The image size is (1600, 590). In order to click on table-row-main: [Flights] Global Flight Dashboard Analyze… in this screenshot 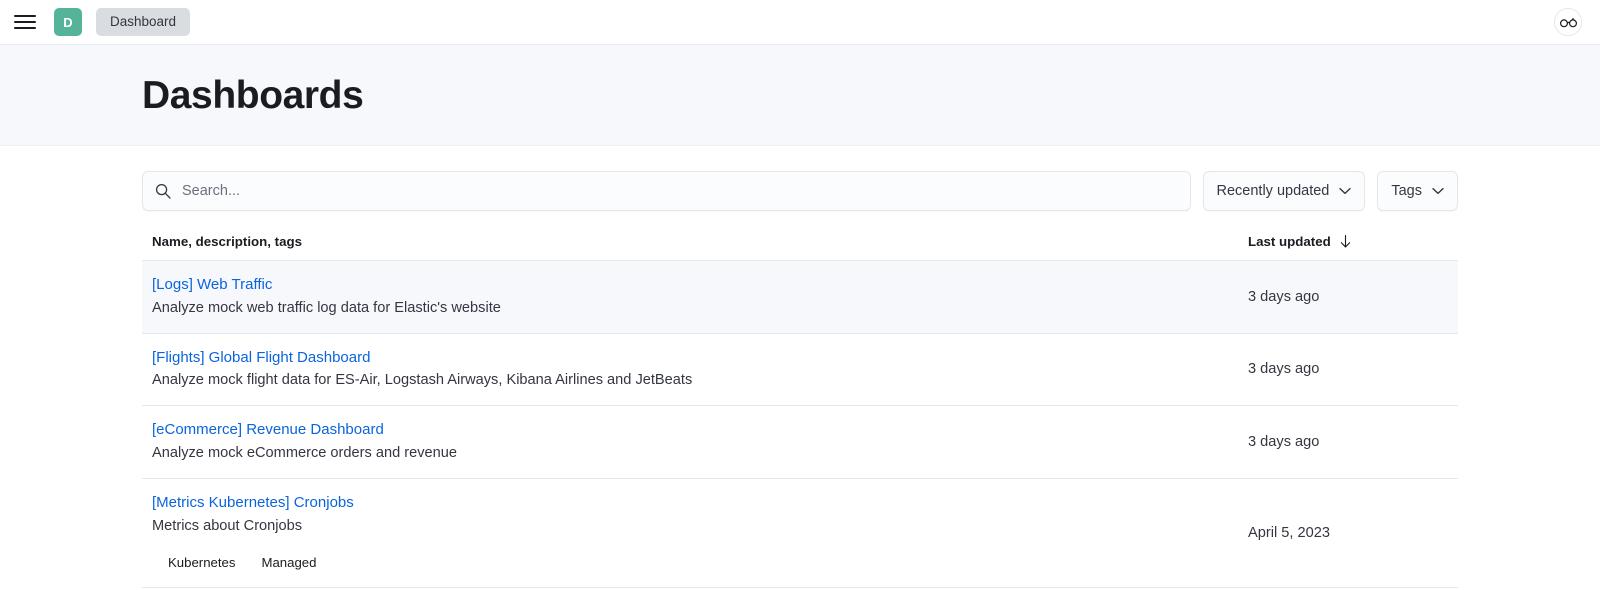, I will do `click(700, 370)`.